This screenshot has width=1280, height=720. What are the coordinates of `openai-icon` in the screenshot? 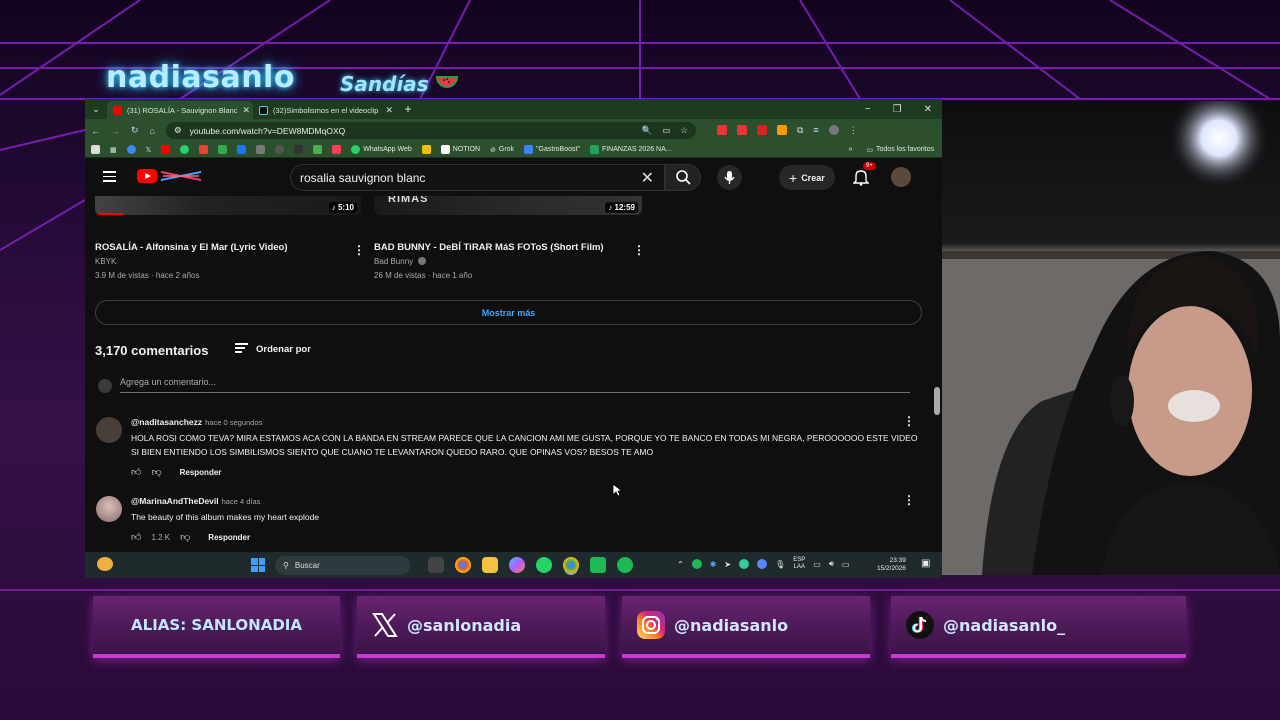 It's located at (280, 149).